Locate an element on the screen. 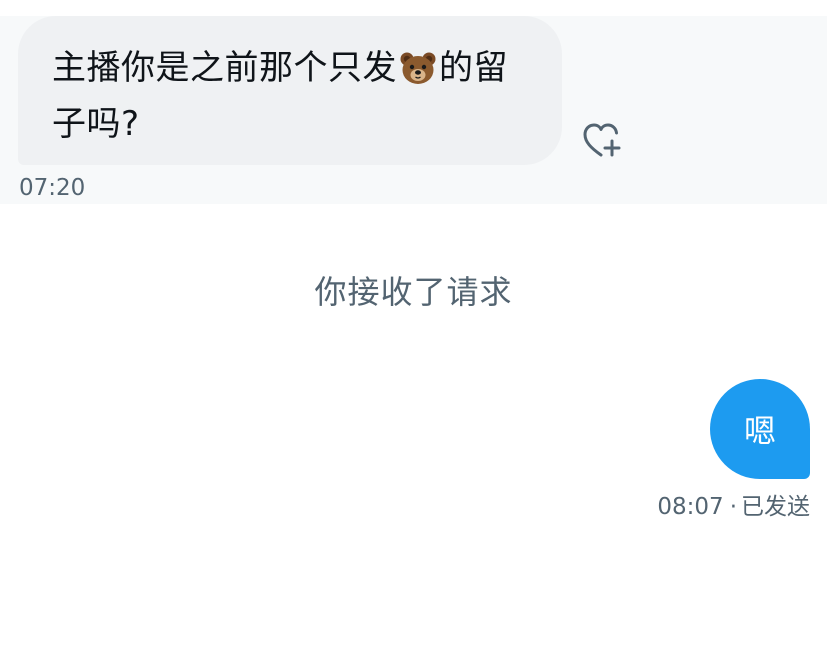  bear-face-icon is located at coordinates (418, 74).